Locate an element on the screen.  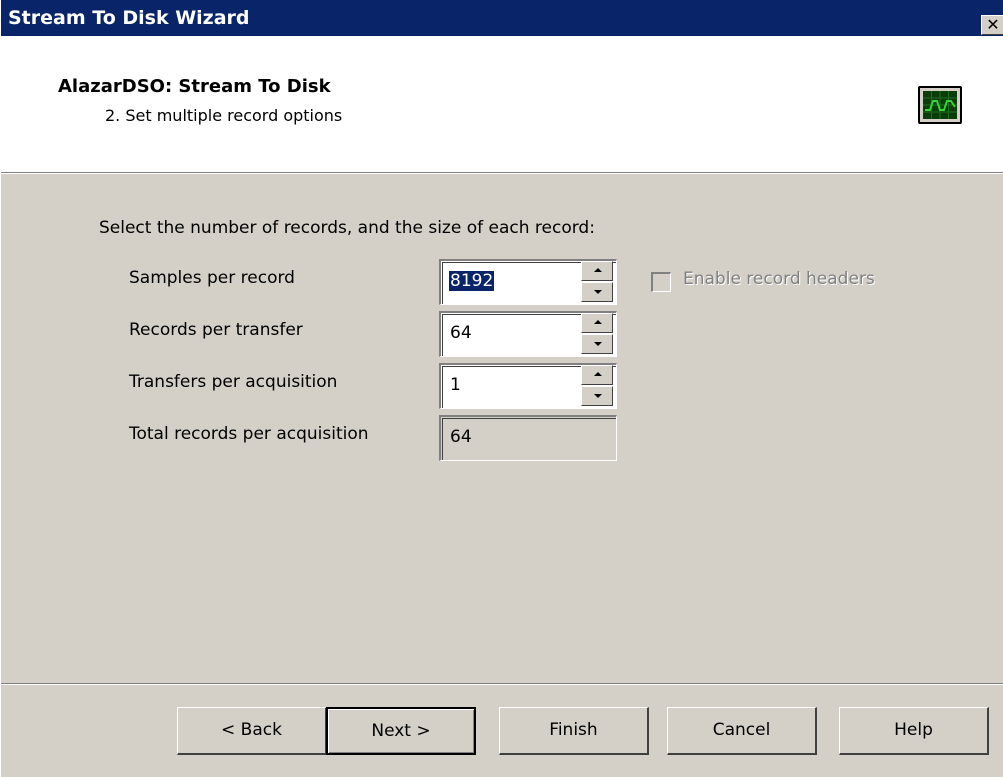
back-button: < Back is located at coordinates (252, 731).